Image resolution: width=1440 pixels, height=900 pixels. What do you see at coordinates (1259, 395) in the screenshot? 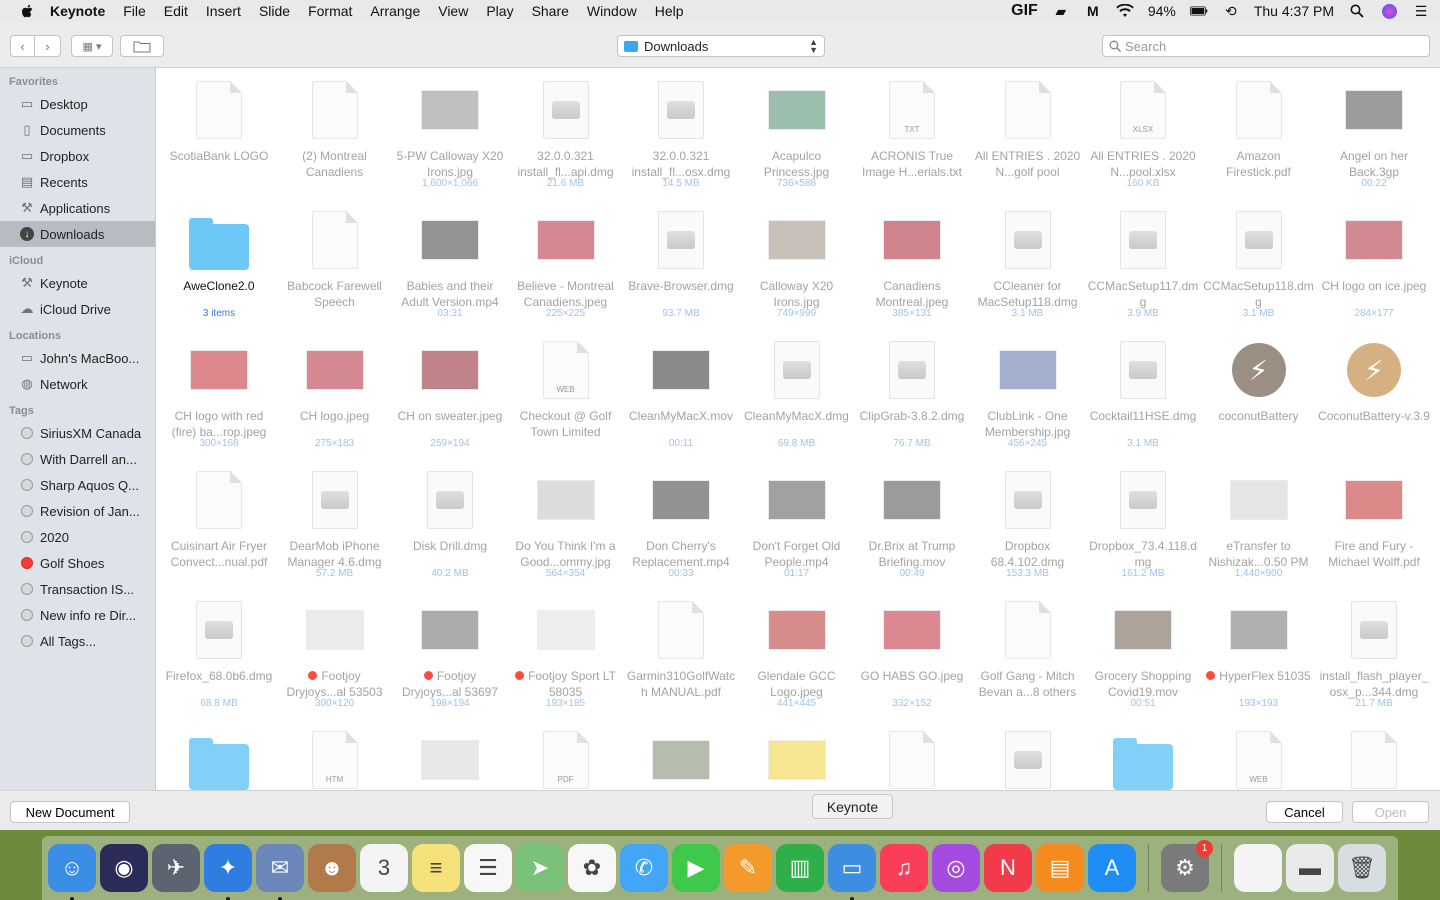
I see `file-item: ⚡ coconutBattery` at bounding box center [1259, 395].